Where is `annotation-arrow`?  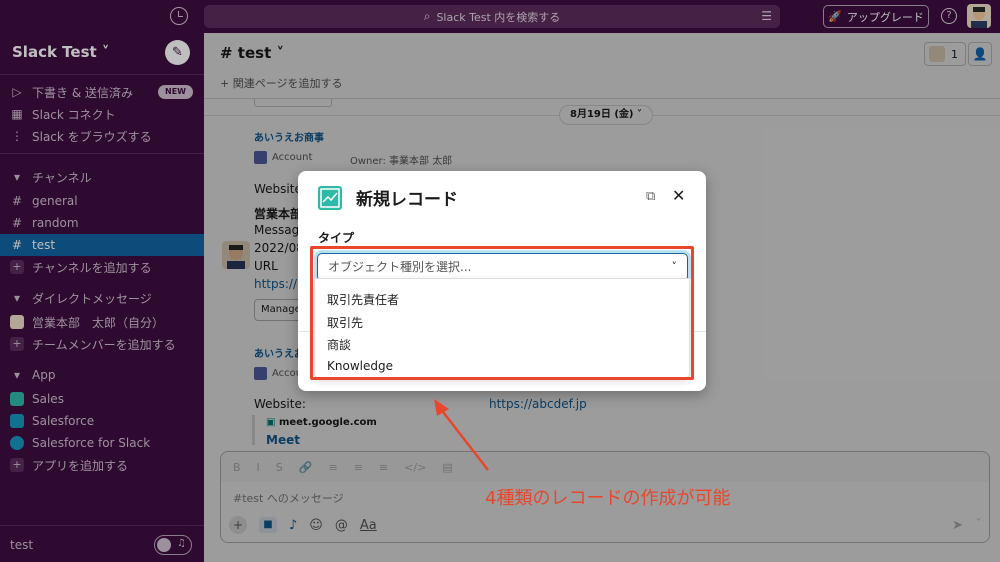 annotation-arrow is located at coordinates (461, 435).